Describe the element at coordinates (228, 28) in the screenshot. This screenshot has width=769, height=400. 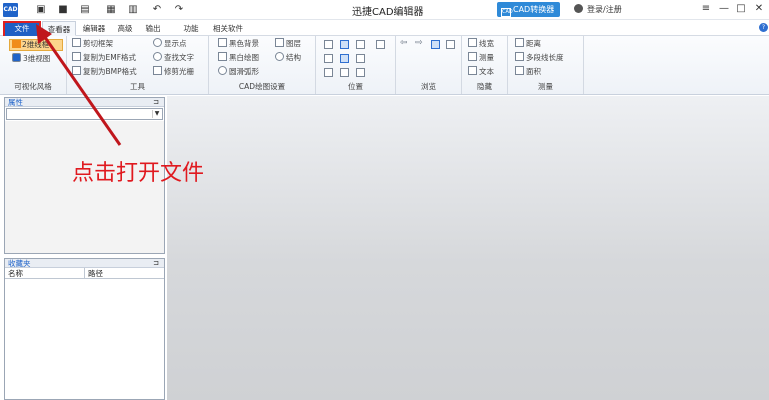
I see `tab-related-software: 相关软件` at that location.